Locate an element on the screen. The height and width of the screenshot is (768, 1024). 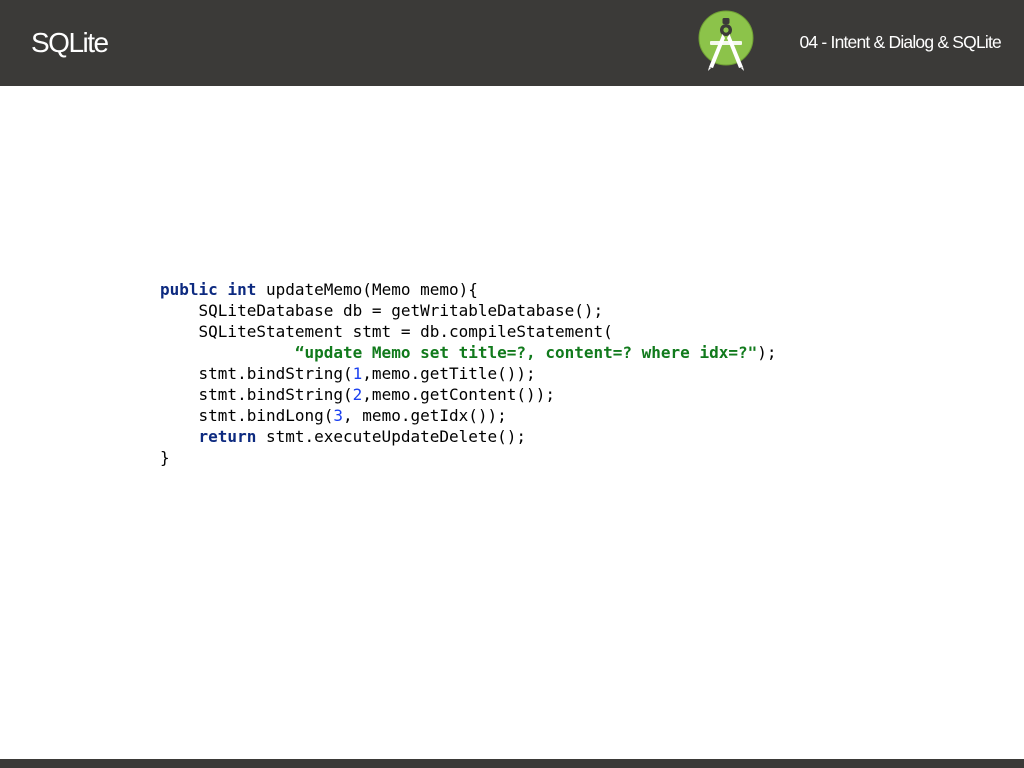
code-text: updateMemo(Memo memo){ is located at coordinates (367, 289).